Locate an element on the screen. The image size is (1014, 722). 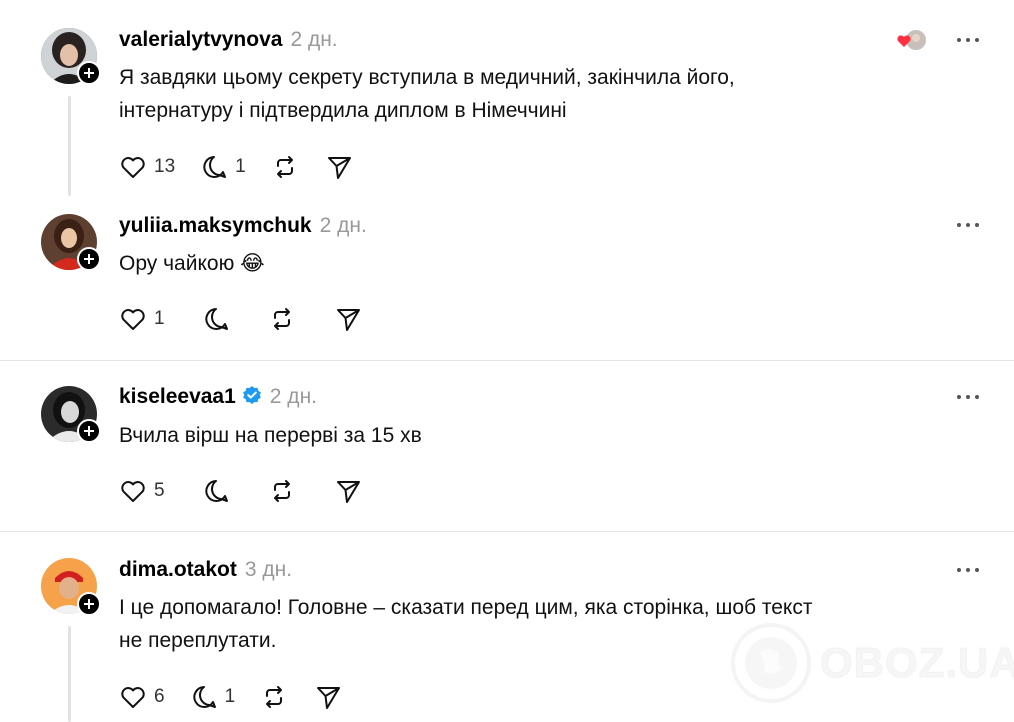
like-button: 6 is located at coordinates (141, 697).